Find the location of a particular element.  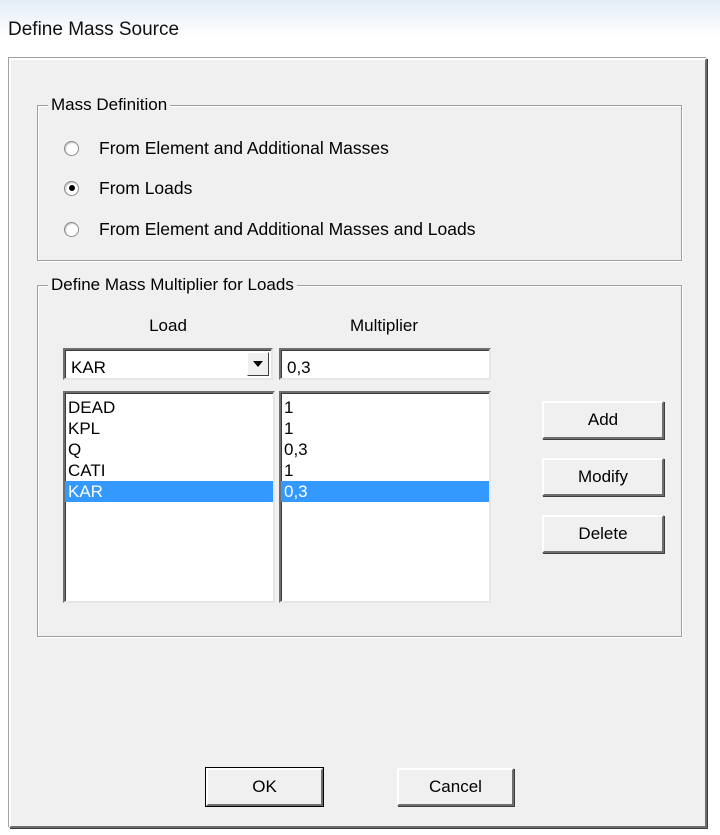

add-button: Add is located at coordinates (603, 420).